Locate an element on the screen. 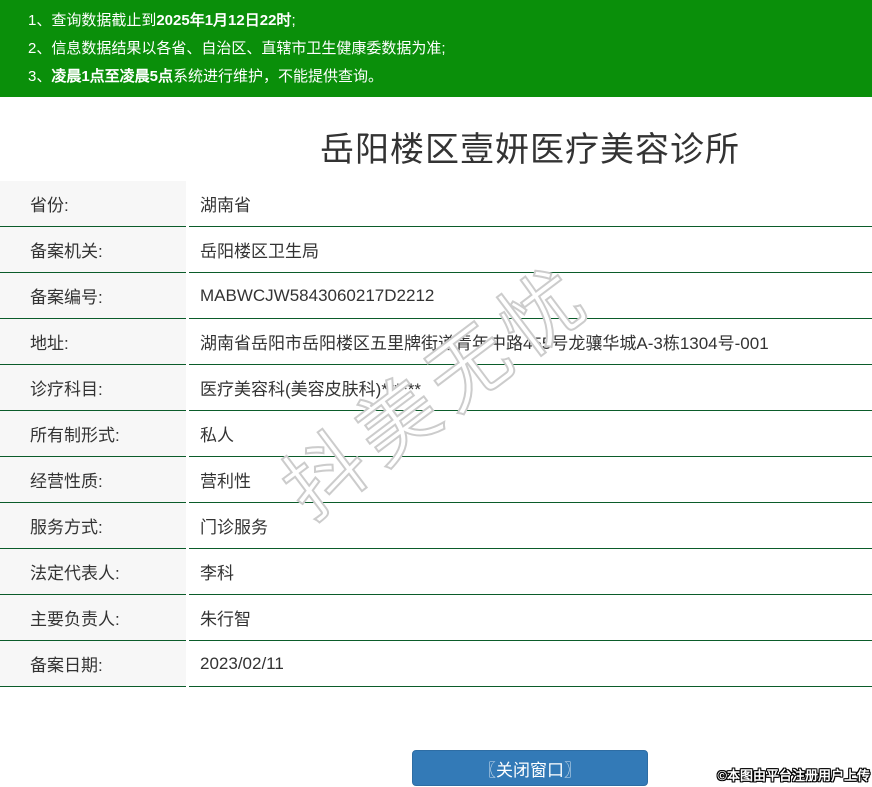 This screenshot has width=872, height=787. table-row-filing-date: 备案日期: 2023/02/11 is located at coordinates (436, 664).